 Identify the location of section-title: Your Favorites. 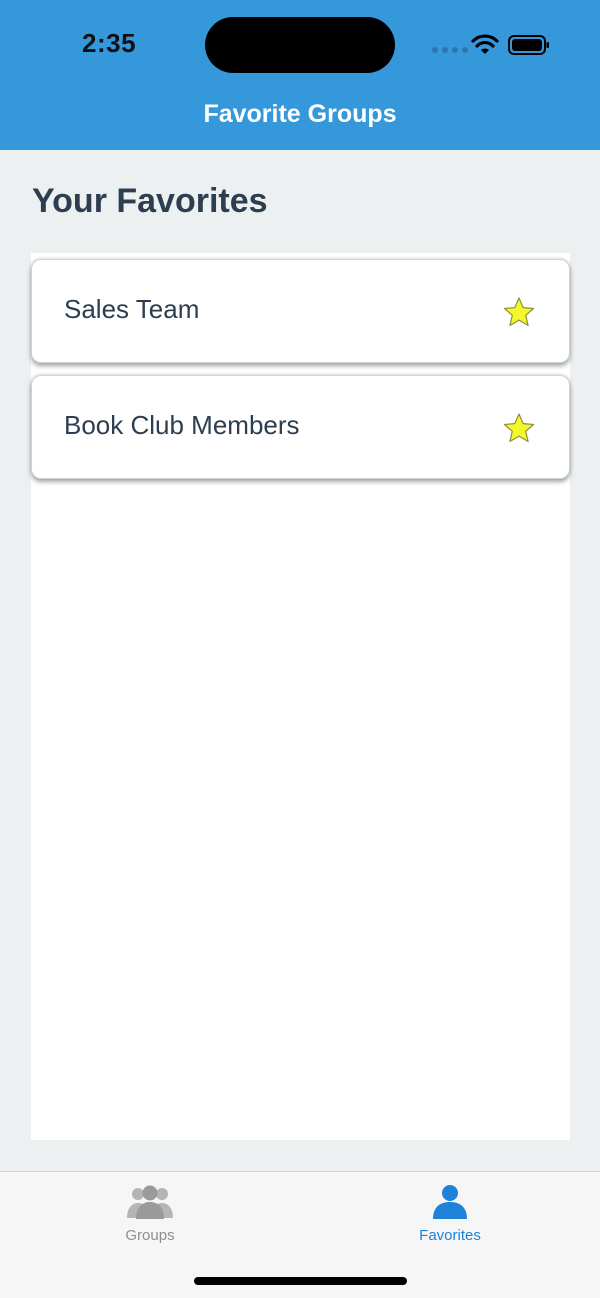
(150, 201).